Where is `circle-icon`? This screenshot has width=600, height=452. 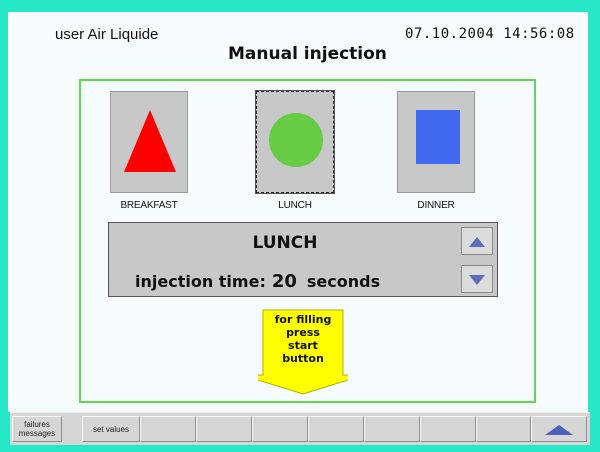
circle-icon is located at coordinates (296, 140).